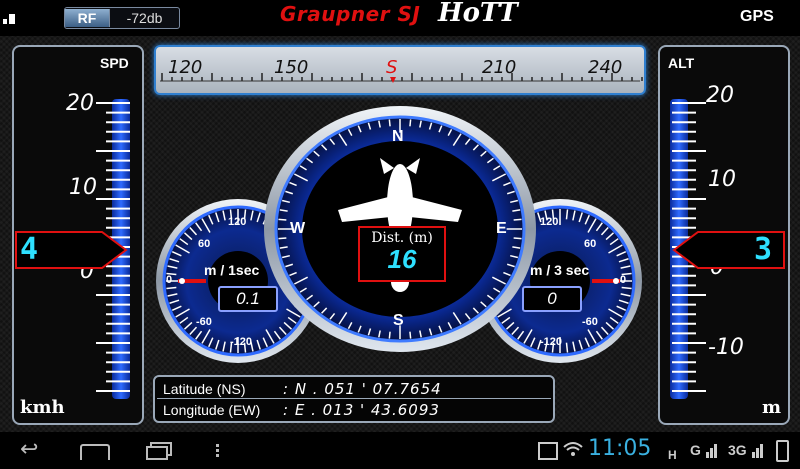  What do you see at coordinates (401, 78) in the screenshot?
I see `heading-strip-ticks` at bounding box center [401, 78].